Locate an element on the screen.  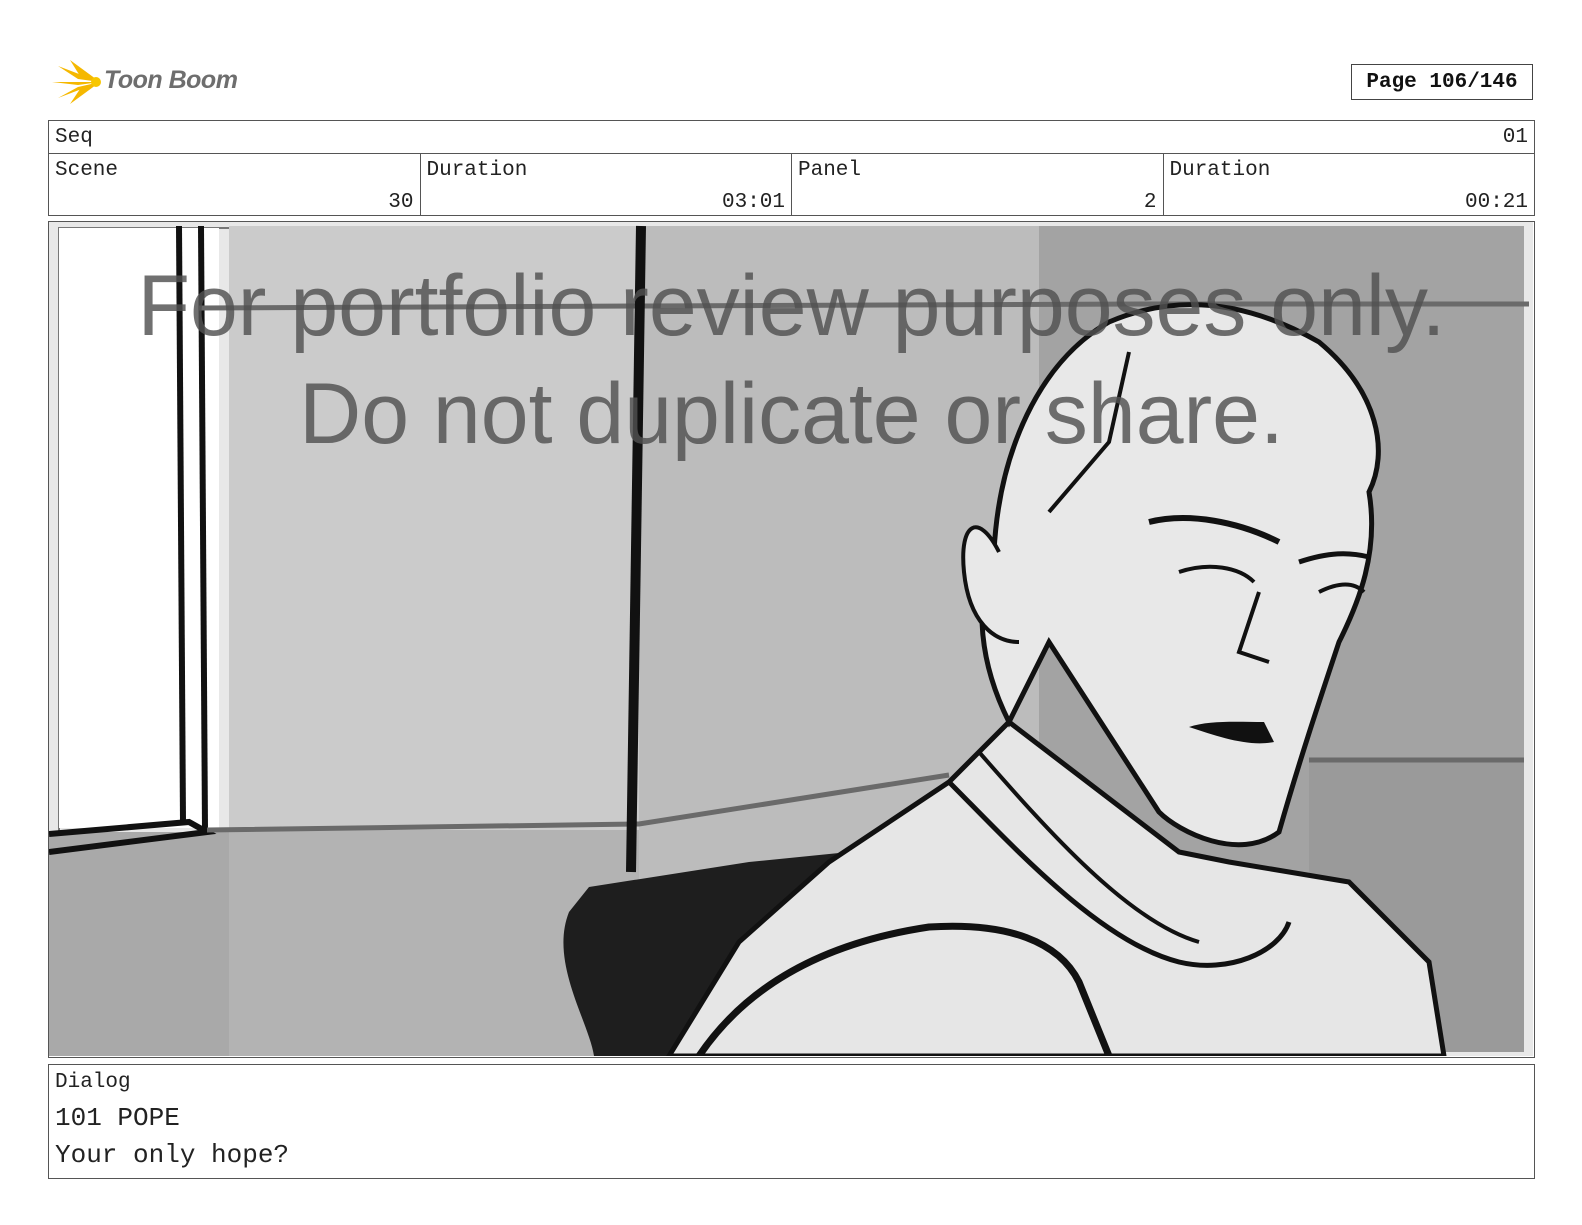
panel-label: Panel is located at coordinates (830, 170).